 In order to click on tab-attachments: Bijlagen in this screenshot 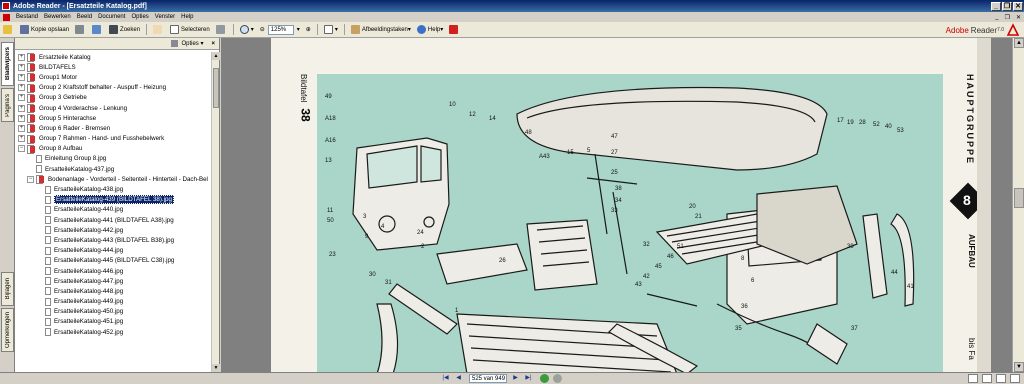, I will do `click(7, 289)`.